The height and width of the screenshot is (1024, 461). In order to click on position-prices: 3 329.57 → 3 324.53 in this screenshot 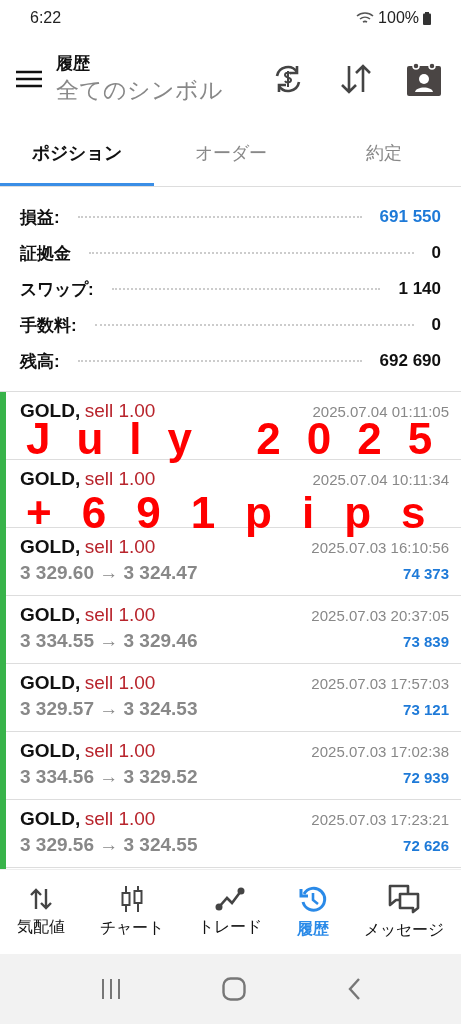, I will do `click(109, 709)`.